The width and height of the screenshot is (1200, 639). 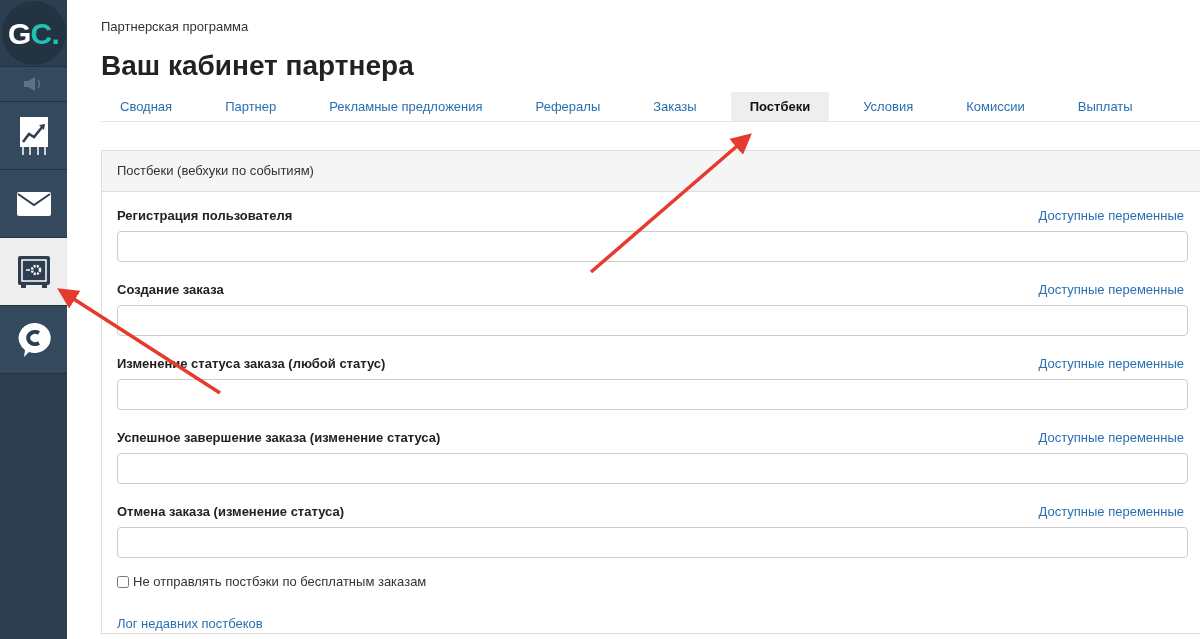 I want to click on panel-heading: Постбеки (вебхуки по событиям), so click(x=651, y=171).